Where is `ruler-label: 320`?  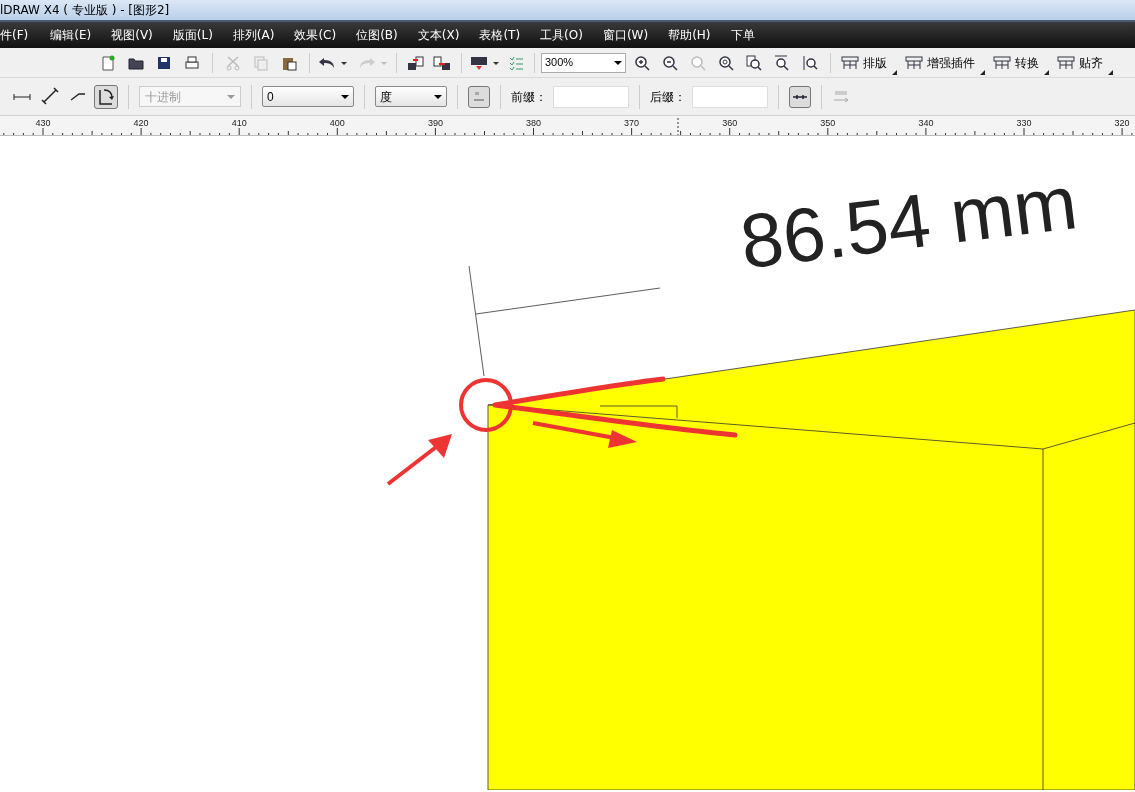 ruler-label: 320 is located at coordinates (1122, 123).